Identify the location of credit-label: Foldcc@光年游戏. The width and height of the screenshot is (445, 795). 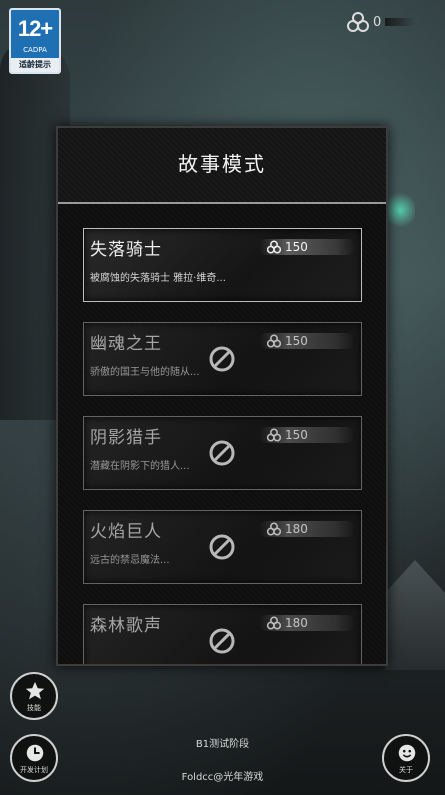
(222, 777).